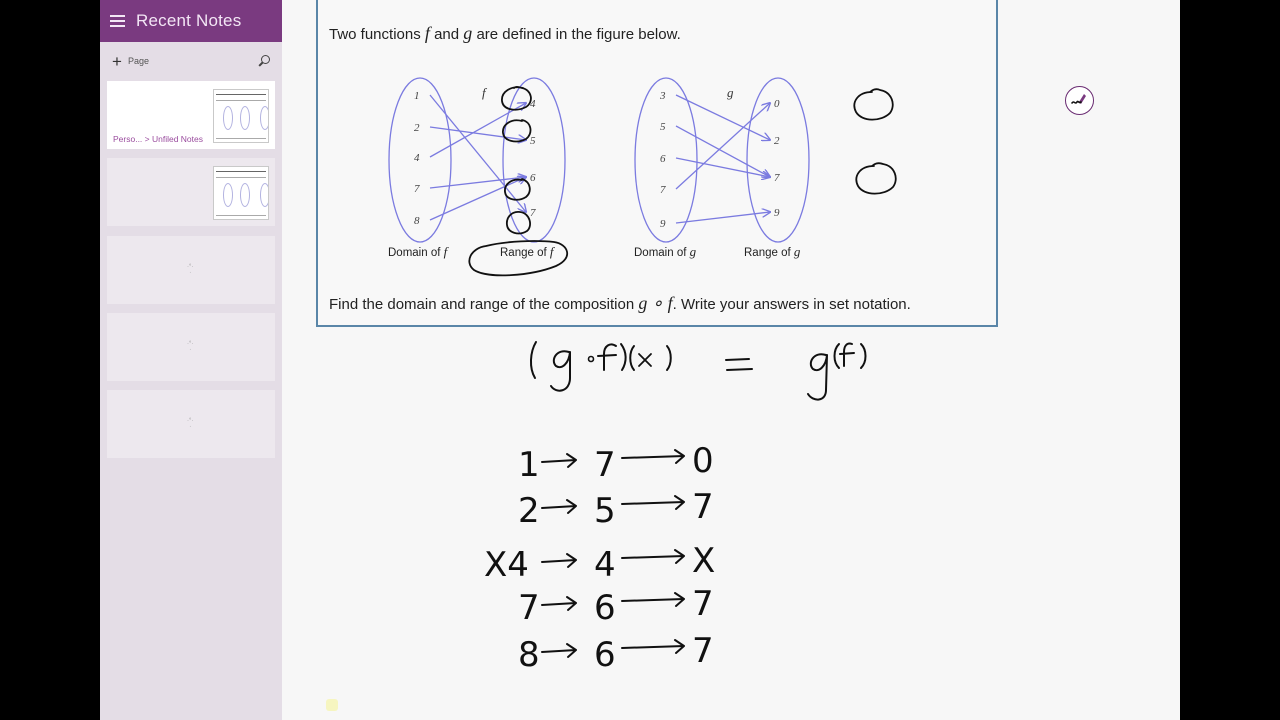 The width and height of the screenshot is (1280, 720). I want to click on ink-circles-g, so click(875, 141).